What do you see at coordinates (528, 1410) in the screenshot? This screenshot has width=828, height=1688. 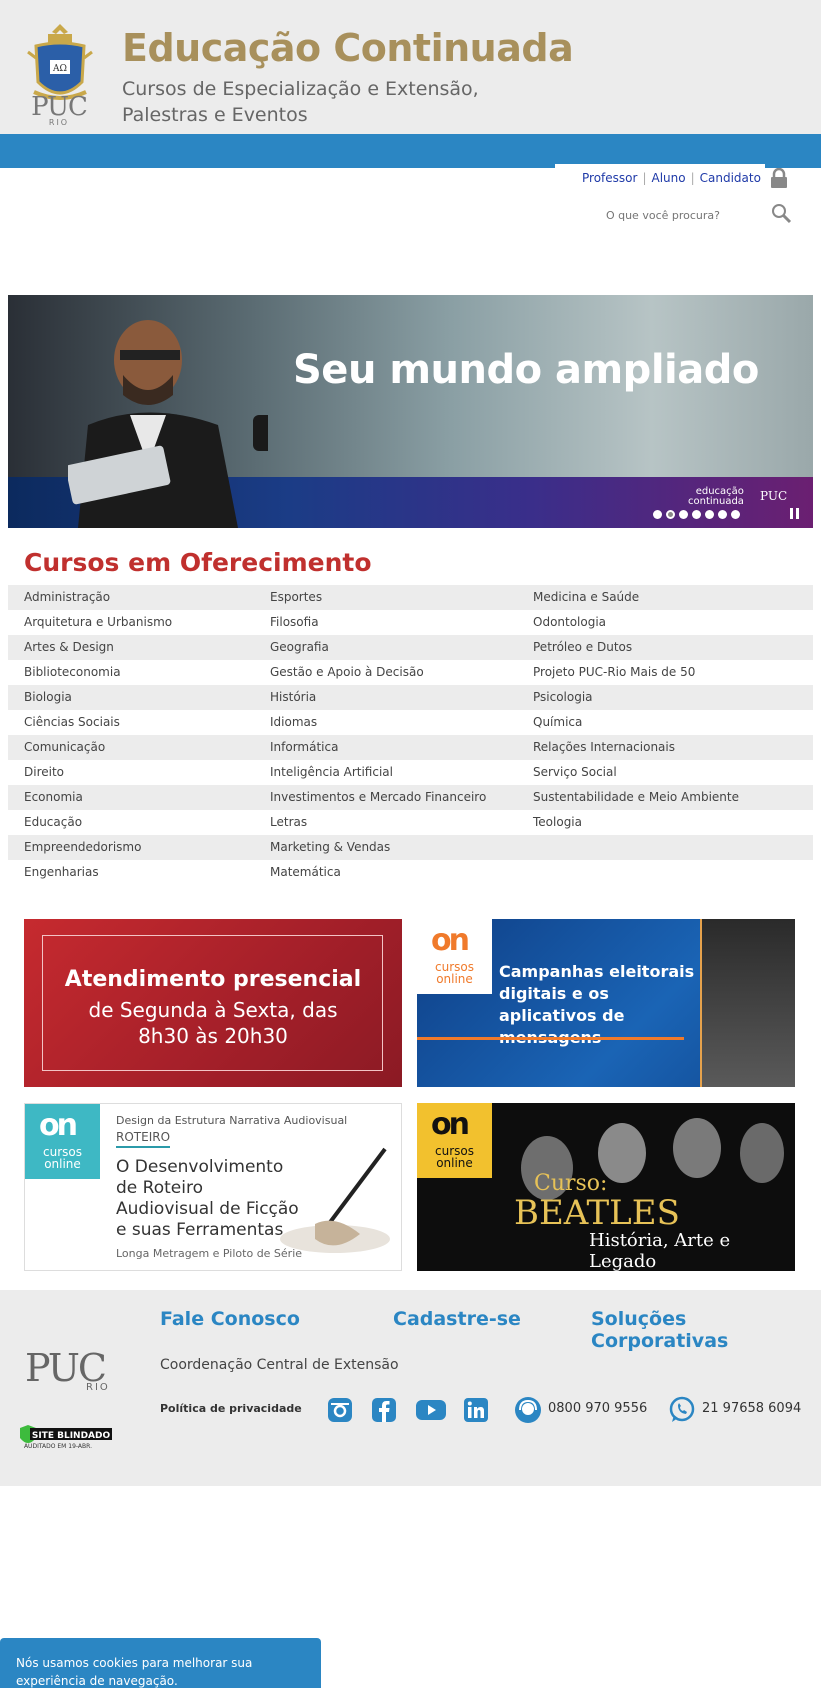 I see `headset-support-icon` at bounding box center [528, 1410].